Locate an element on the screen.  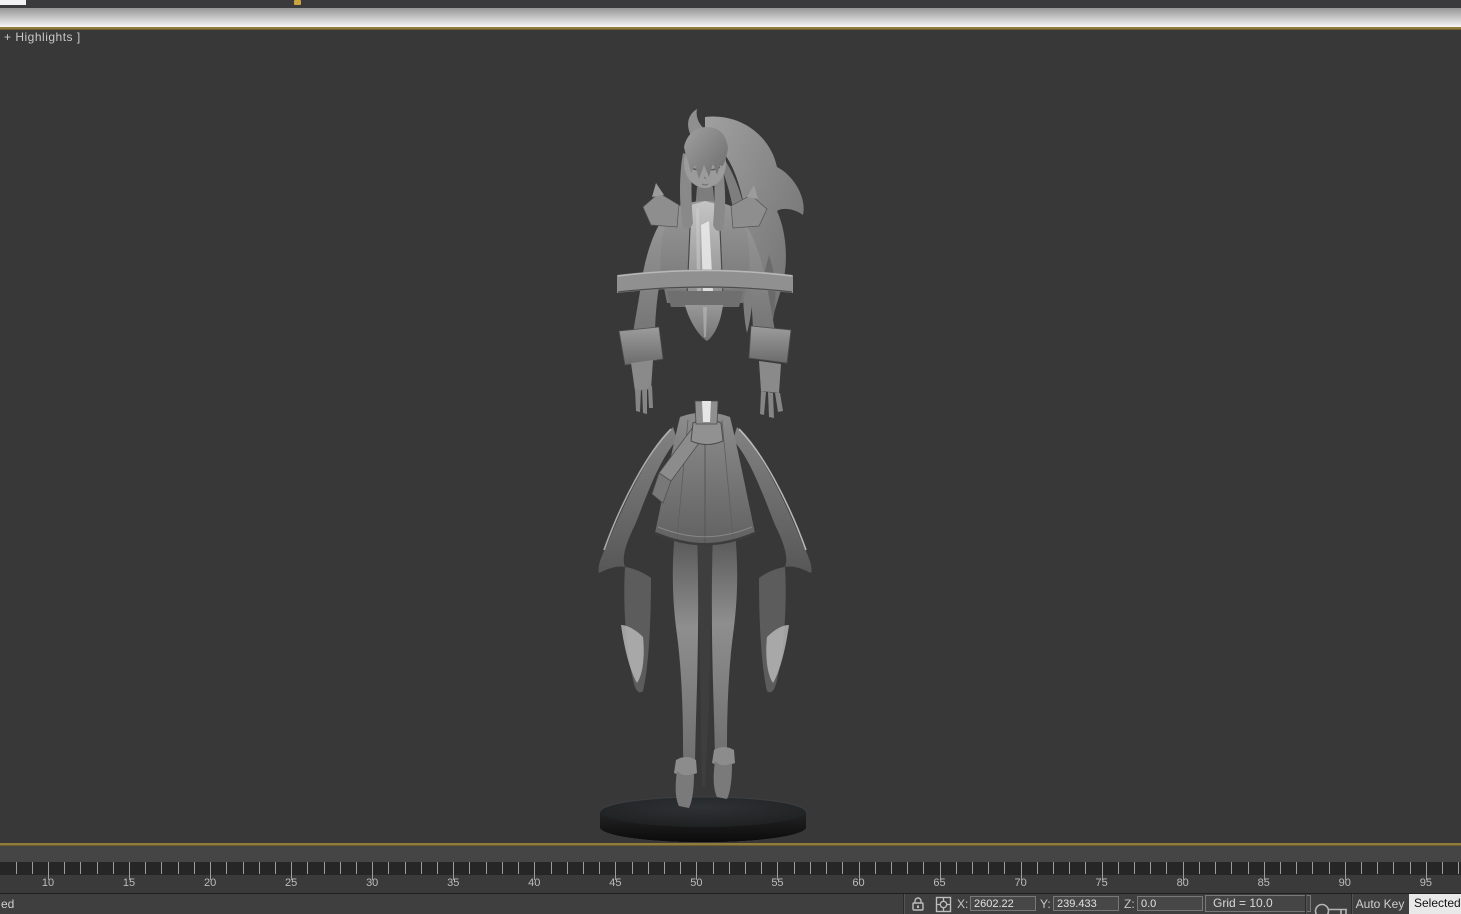
auto-key-button: Auto Key is located at coordinates (1380, 904).